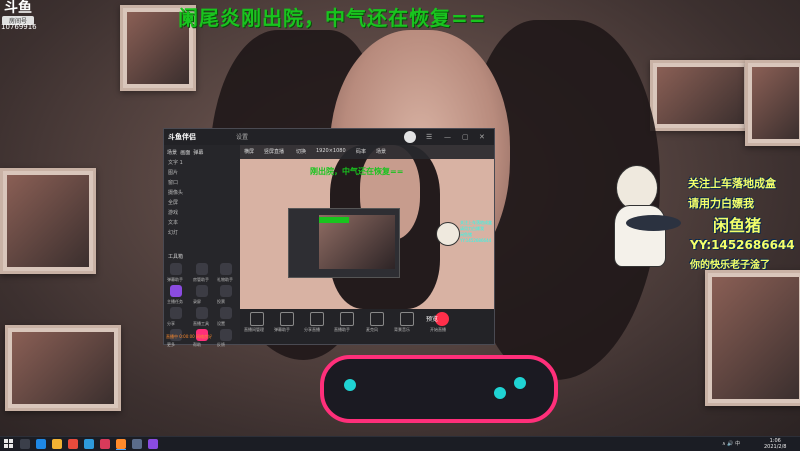  I want to click on start-icon, so click(8, 443).